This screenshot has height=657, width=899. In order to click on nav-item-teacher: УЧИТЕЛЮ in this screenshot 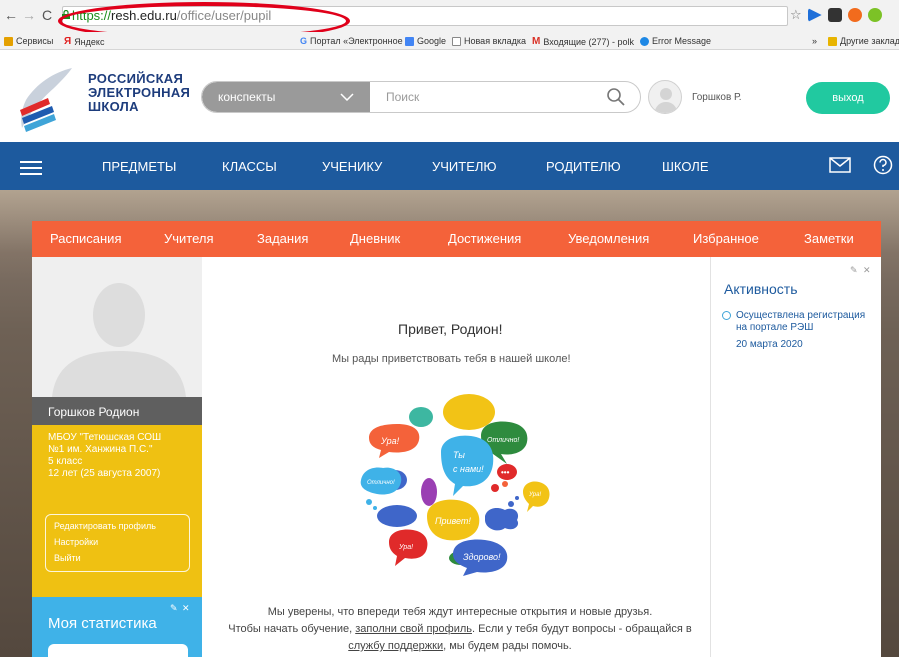, I will do `click(464, 166)`.